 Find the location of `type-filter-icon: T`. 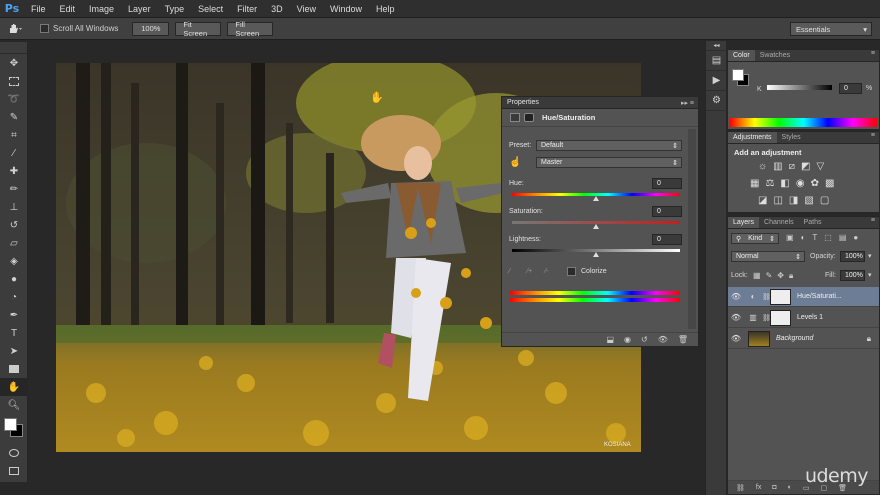

type-filter-icon: T is located at coordinates (814, 237).